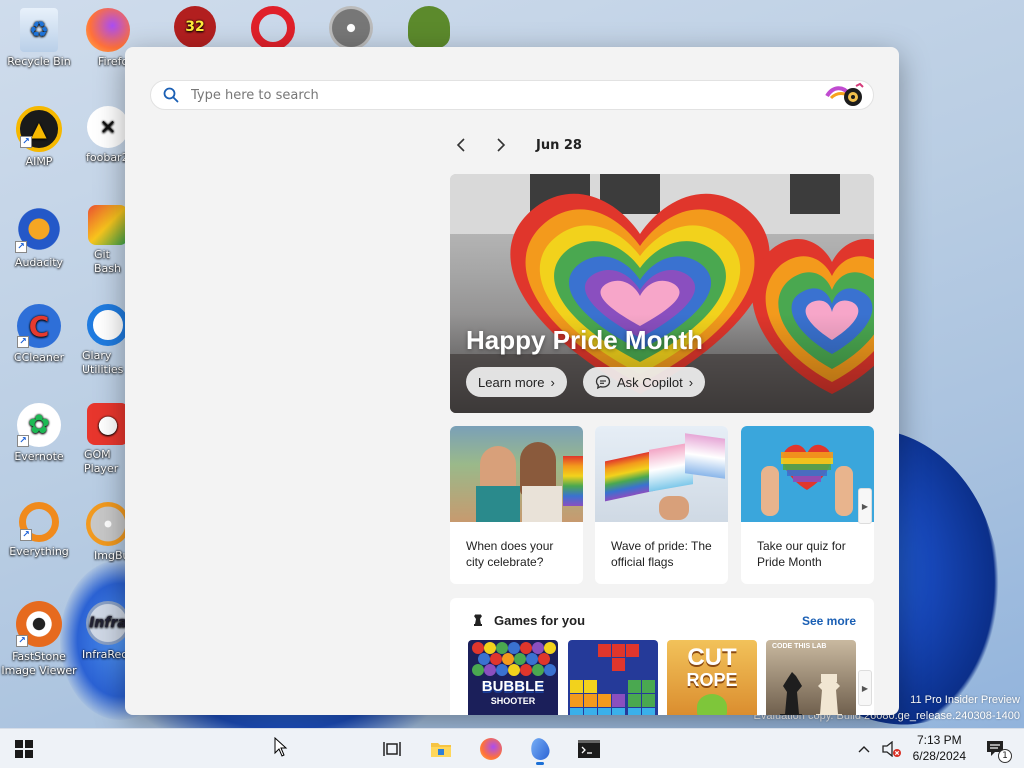  What do you see at coordinates (171, 95) in the screenshot?
I see `search-icon` at bounding box center [171, 95].